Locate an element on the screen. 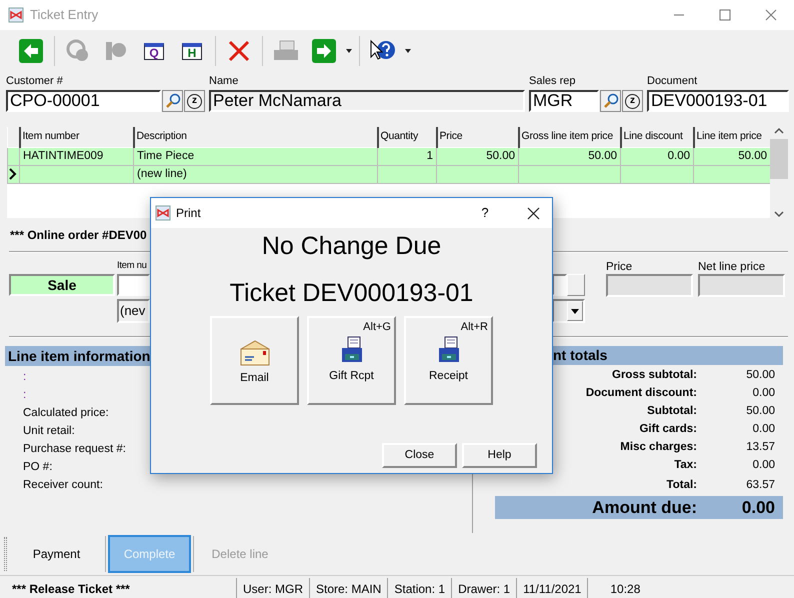 The width and height of the screenshot is (794, 598). print-button: Alt+G Gift Rcpt is located at coordinates (351, 360).